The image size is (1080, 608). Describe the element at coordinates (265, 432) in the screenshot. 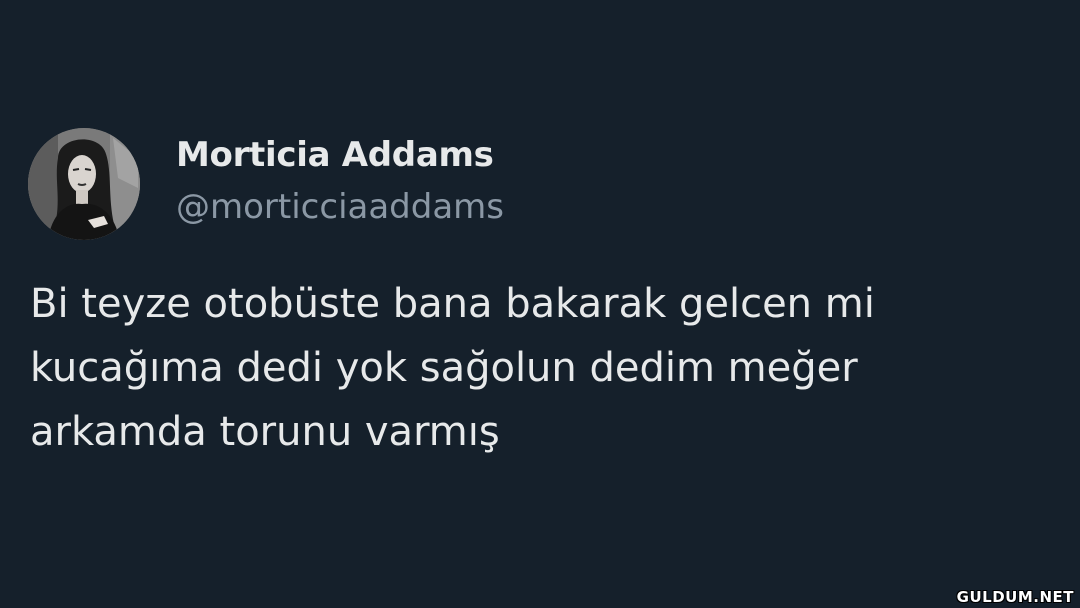

I see `tweet-text-line: arkamda torunu varmış` at that location.